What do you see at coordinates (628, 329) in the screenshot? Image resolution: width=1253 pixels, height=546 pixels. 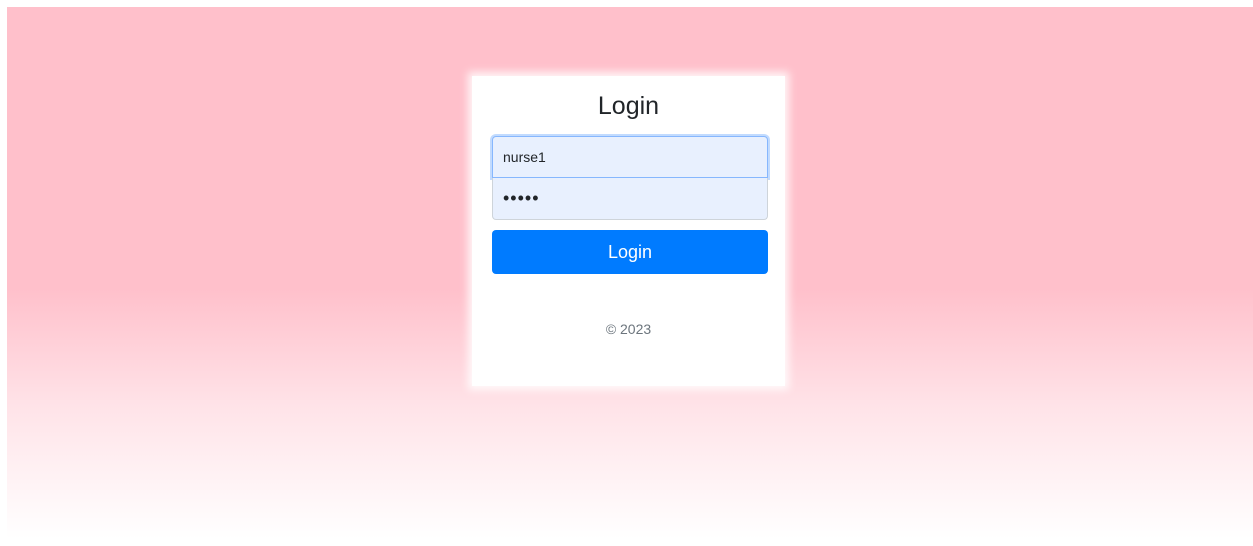 I see `copyright-footer: © 2023` at bounding box center [628, 329].